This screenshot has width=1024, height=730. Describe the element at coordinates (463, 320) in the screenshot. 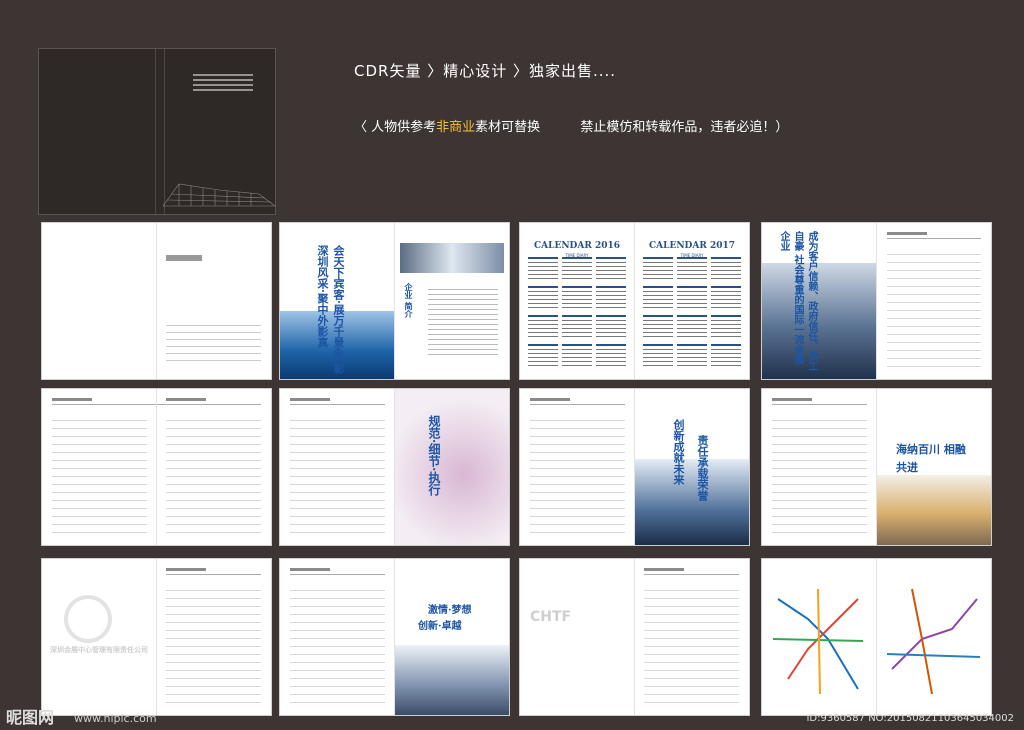

I see `profile-text` at that location.